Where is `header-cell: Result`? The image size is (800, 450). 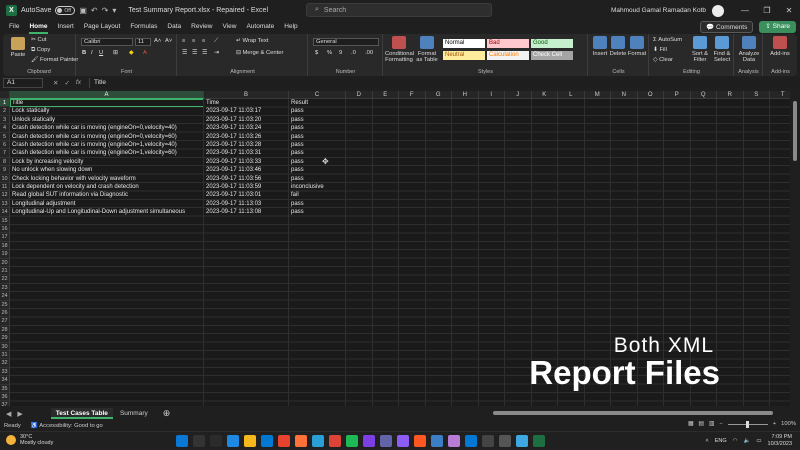
header-cell: Result is located at coordinates (299, 103).